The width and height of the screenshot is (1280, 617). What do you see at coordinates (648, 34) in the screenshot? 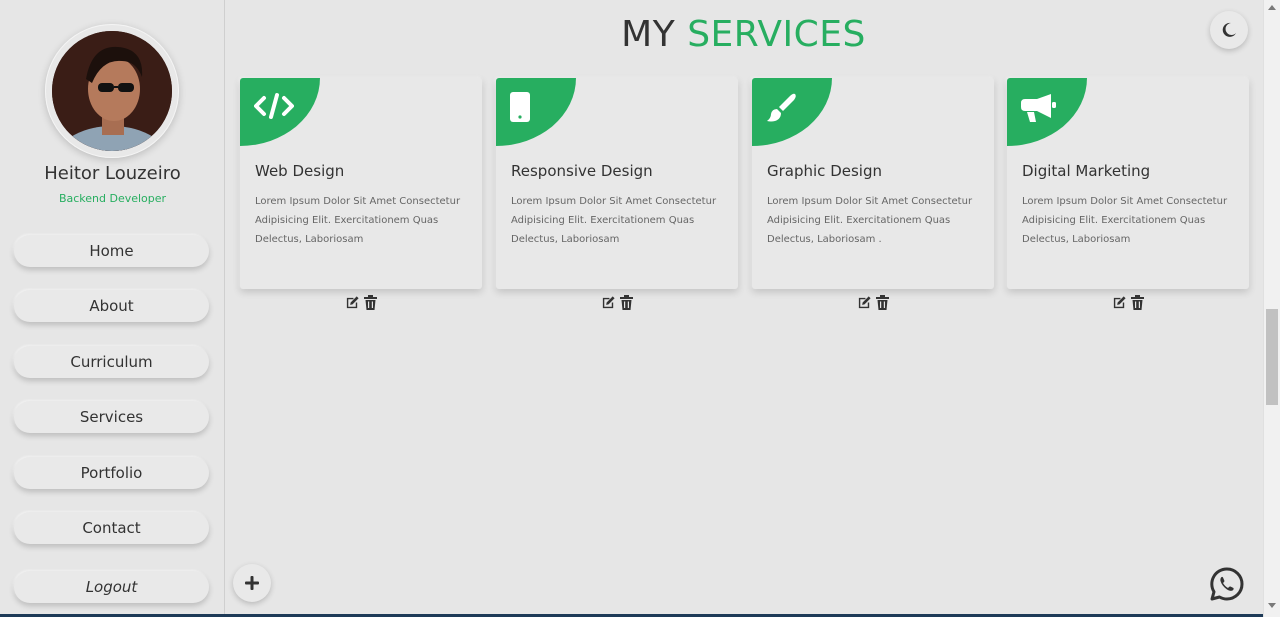
I see `page-title-part1: MY` at bounding box center [648, 34].